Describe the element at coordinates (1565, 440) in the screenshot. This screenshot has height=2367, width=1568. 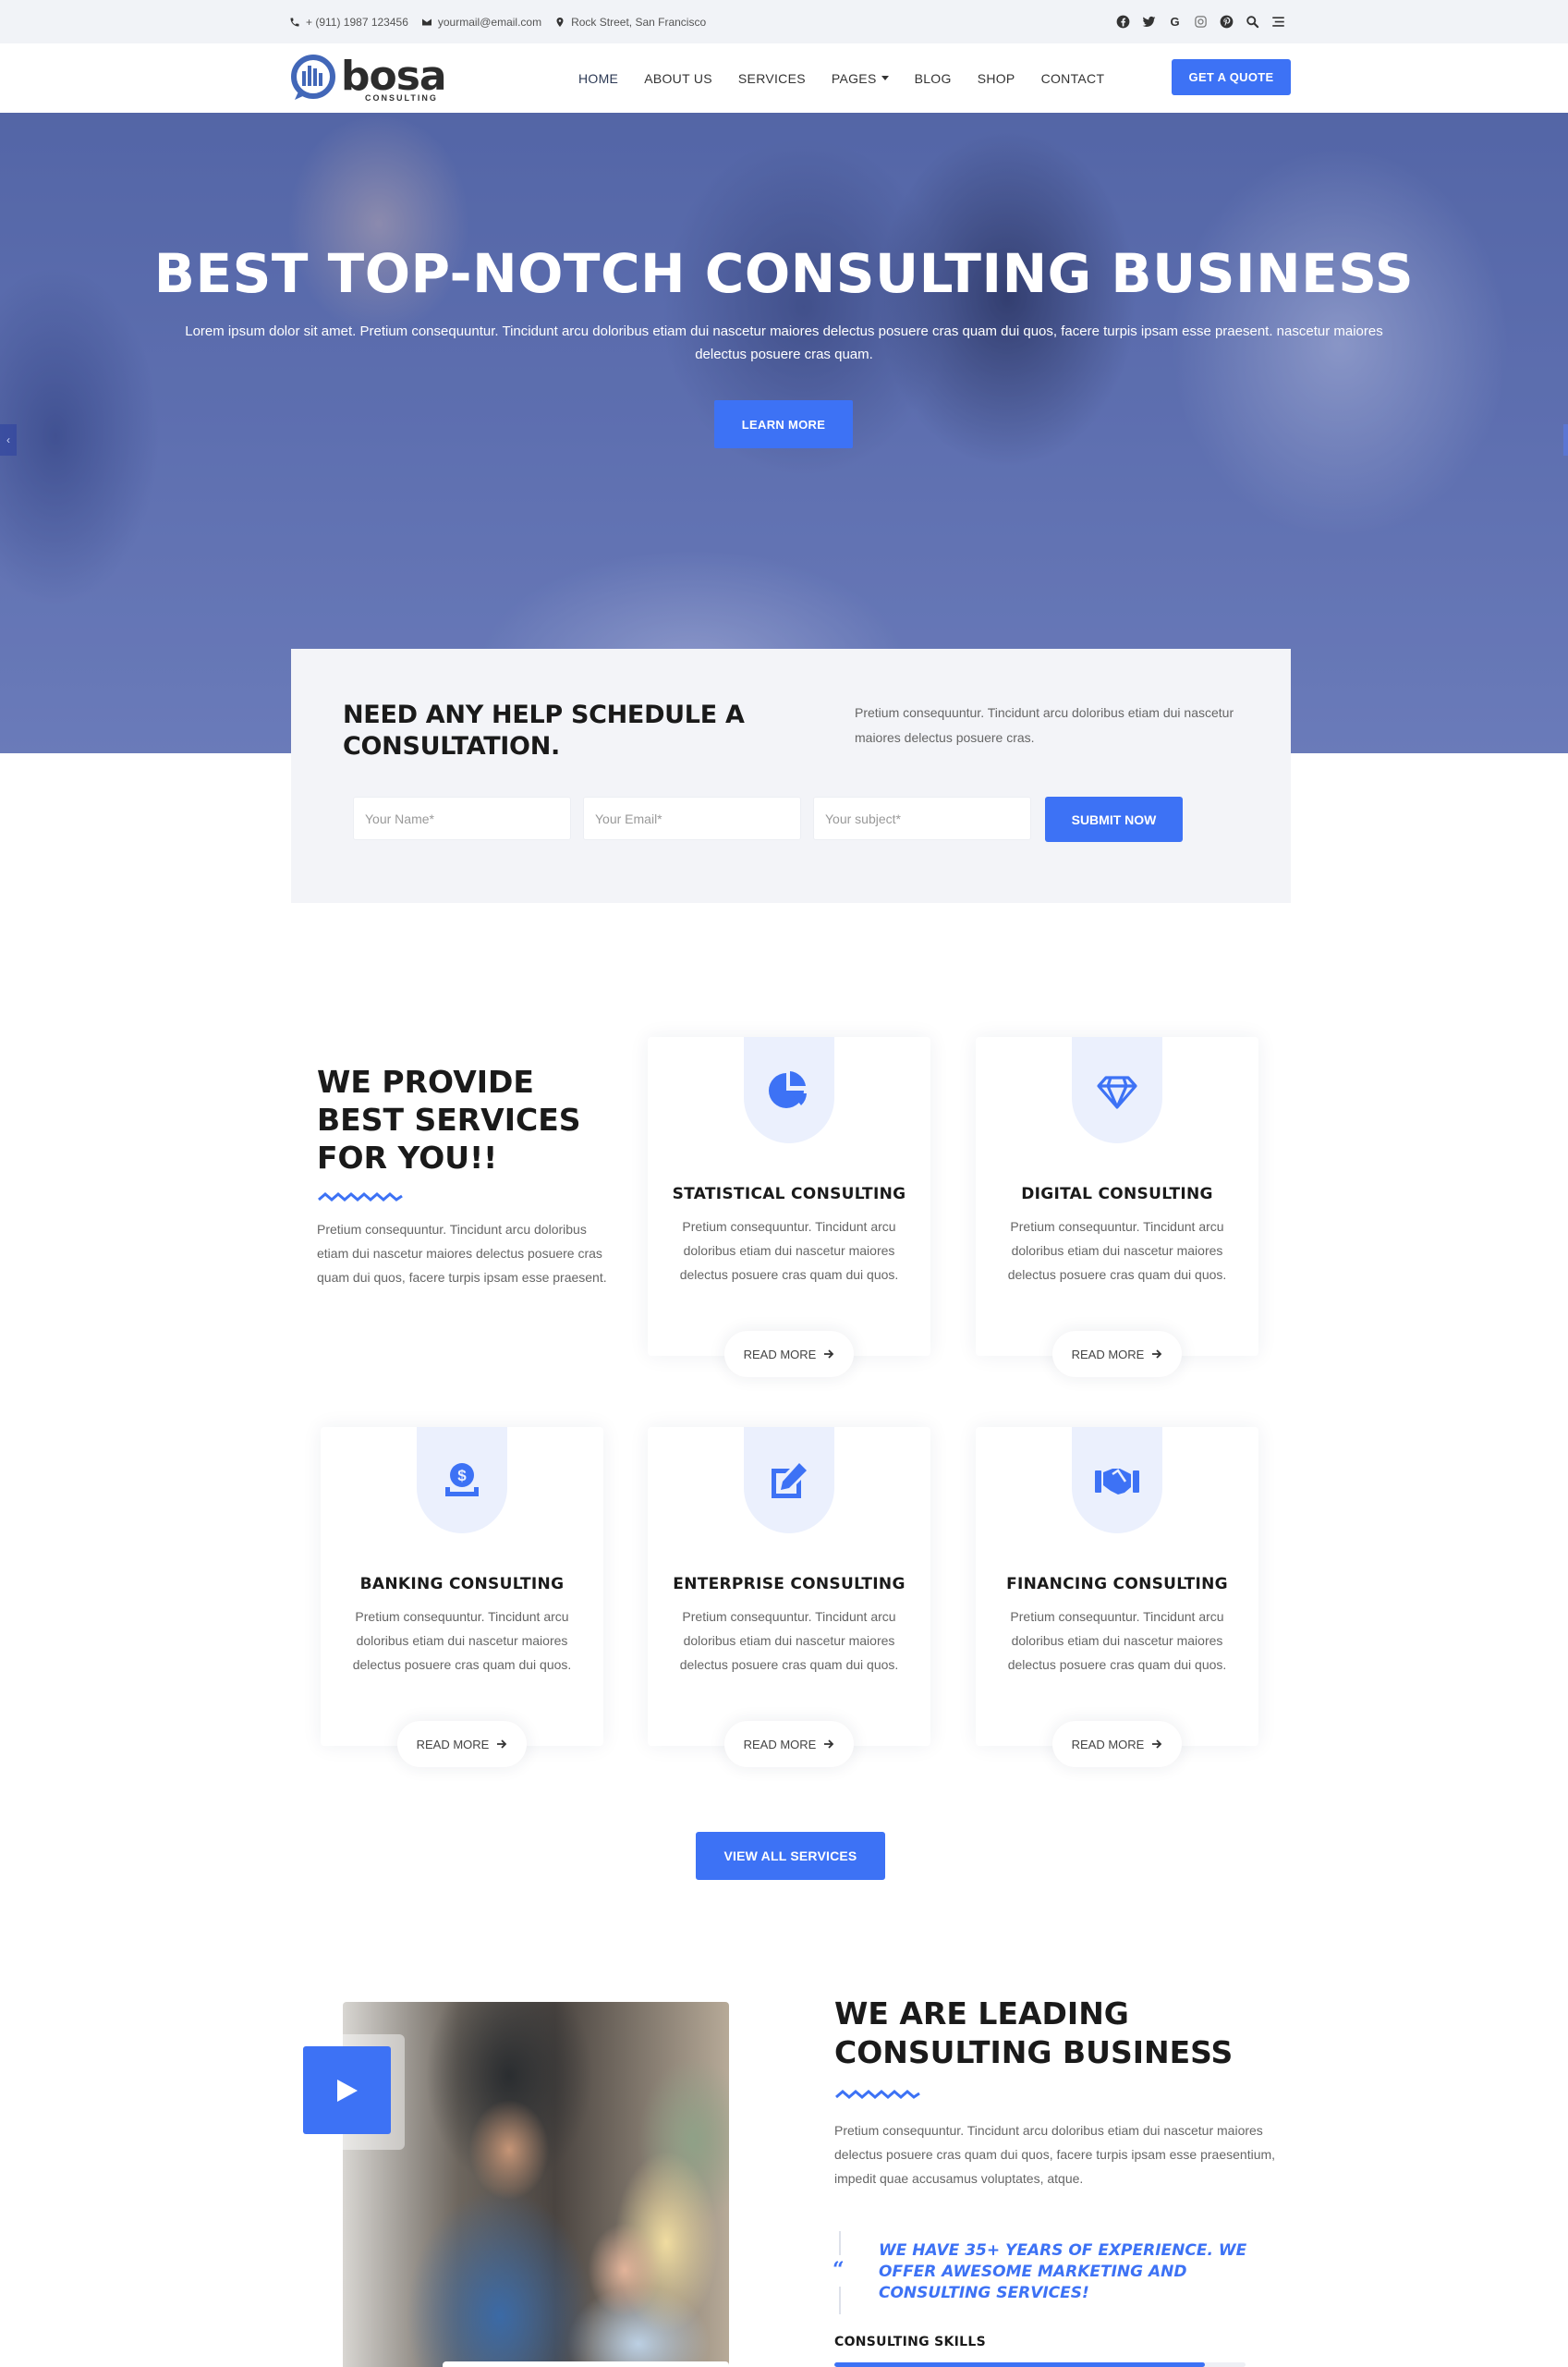
I see `slider-next-arrow` at that location.